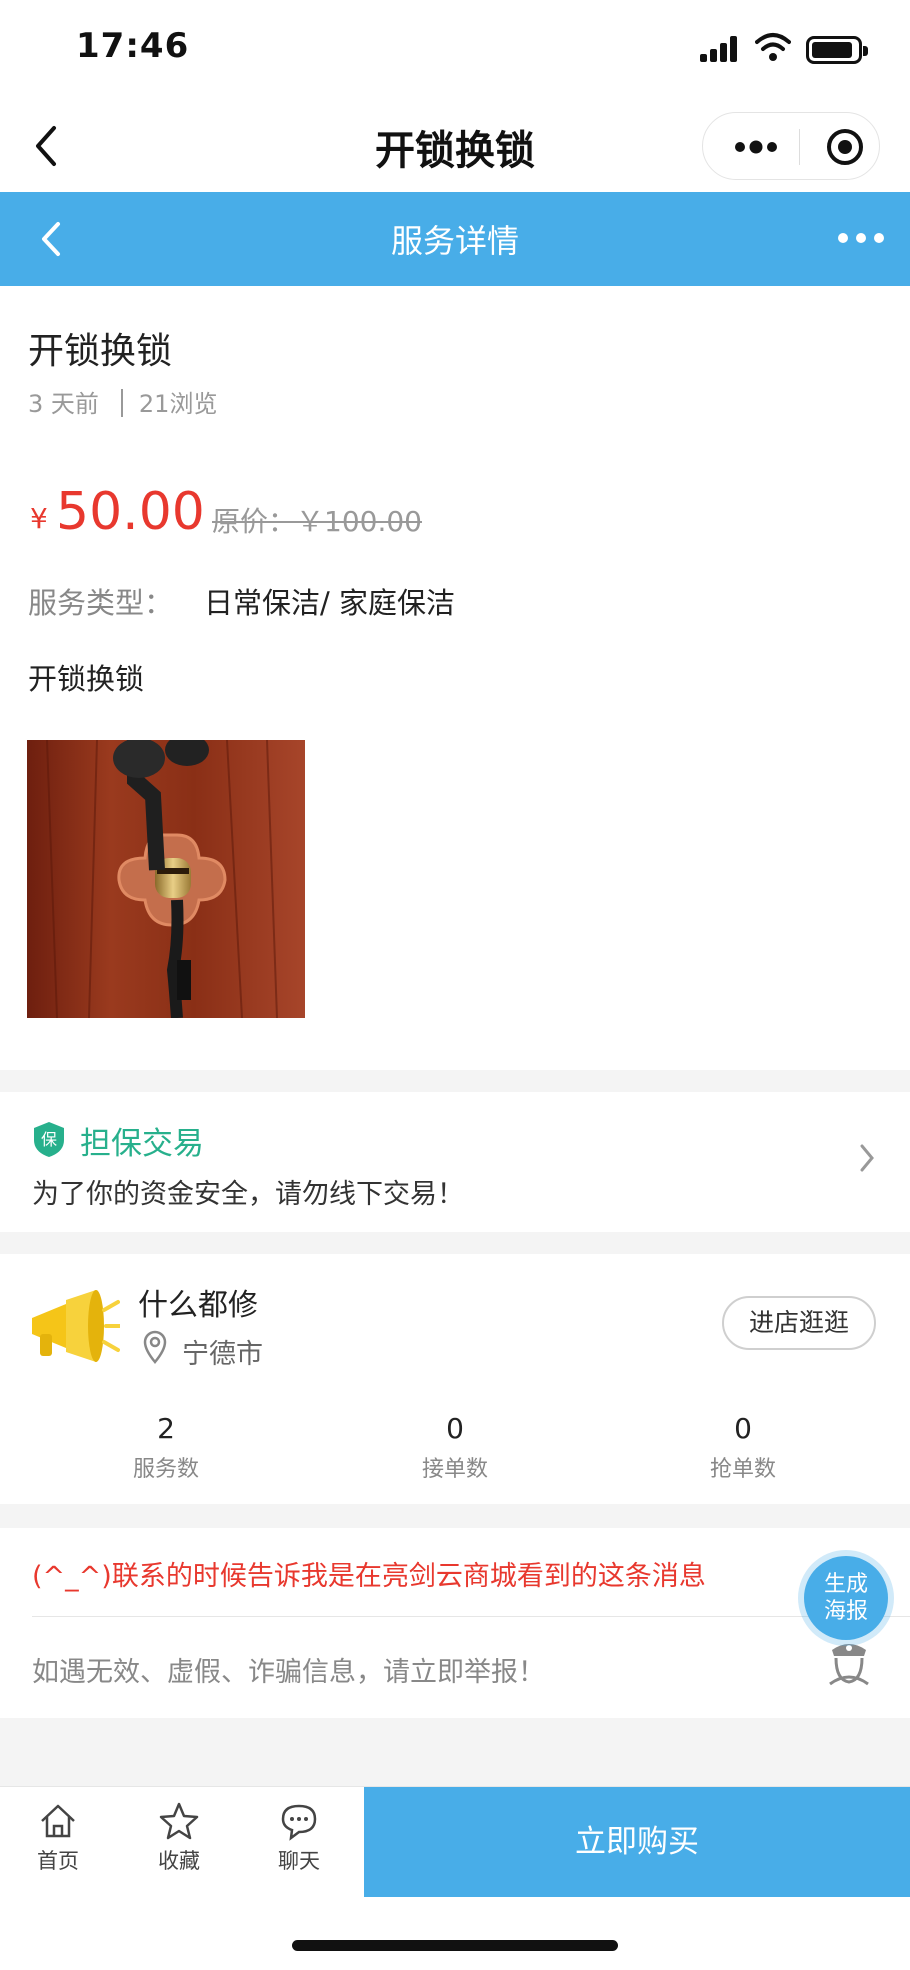  I want to click on view-count: 21浏览, so click(178, 404).